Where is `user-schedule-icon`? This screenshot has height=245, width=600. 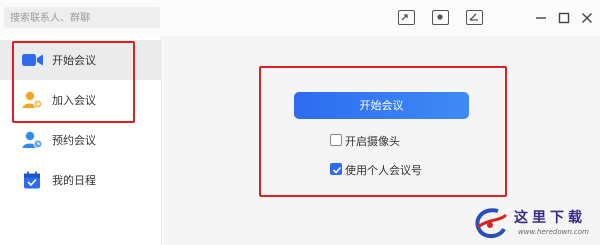
user-schedule-icon is located at coordinates (33, 140).